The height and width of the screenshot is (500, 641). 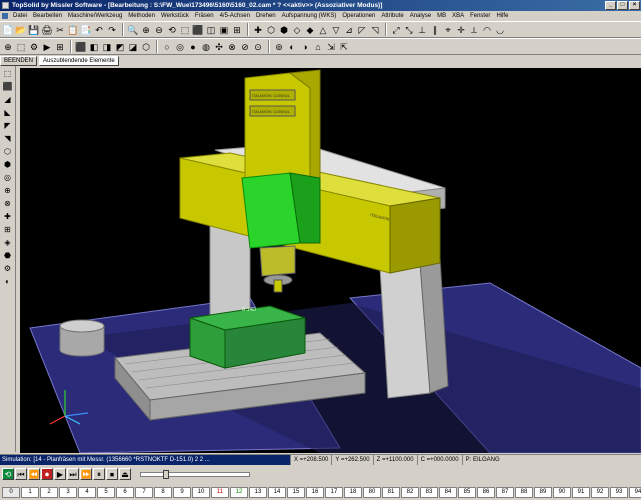 I want to click on toolbar1-button-icon: ⬛, so click(x=198, y=30).